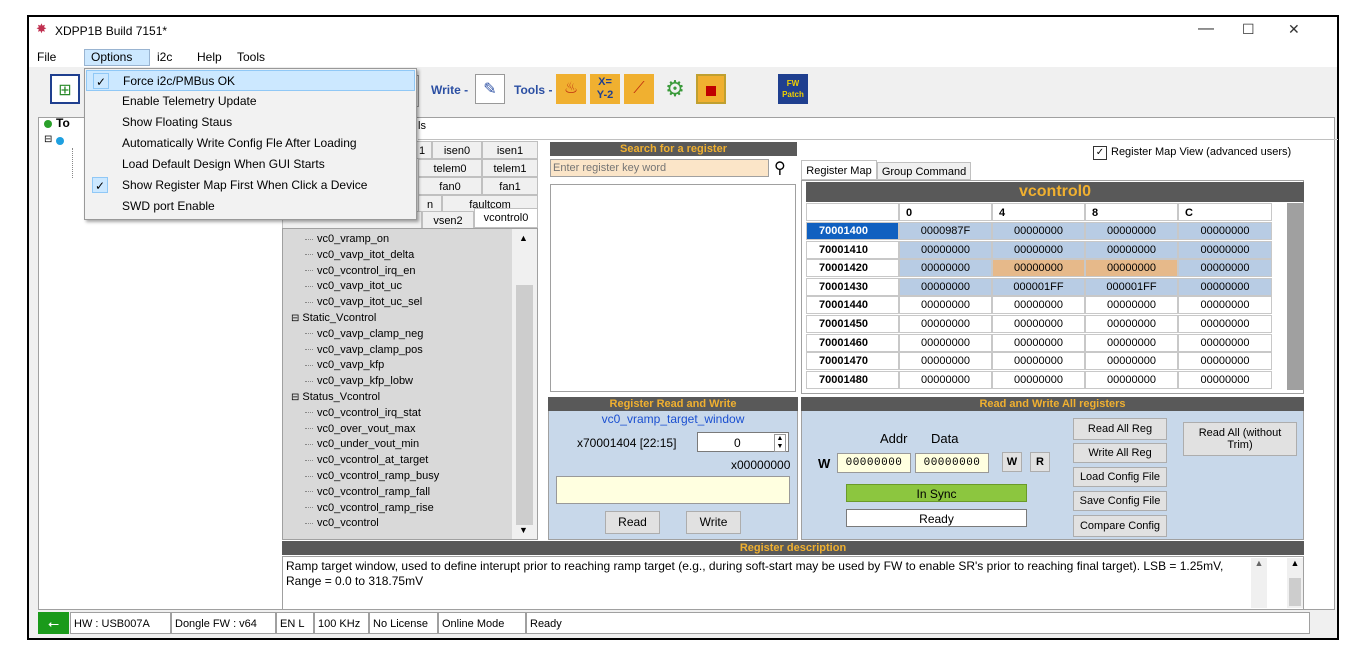 The width and height of the screenshot is (1368, 646). Describe the element at coordinates (448, 220) in the screenshot. I see `tab-vsen2: vsen2` at that location.